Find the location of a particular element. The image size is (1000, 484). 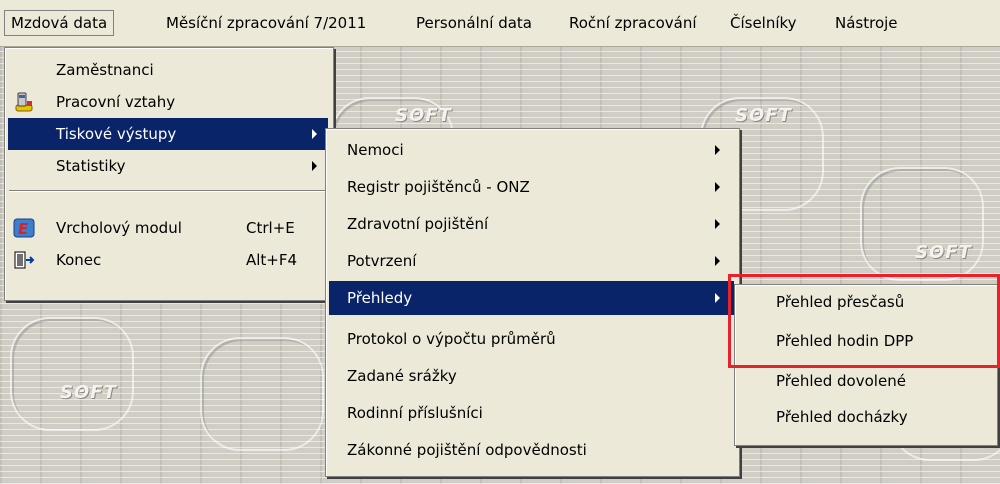

menu-item-zadane-srazky: Zadané srážky is located at coordinates (531, 376).